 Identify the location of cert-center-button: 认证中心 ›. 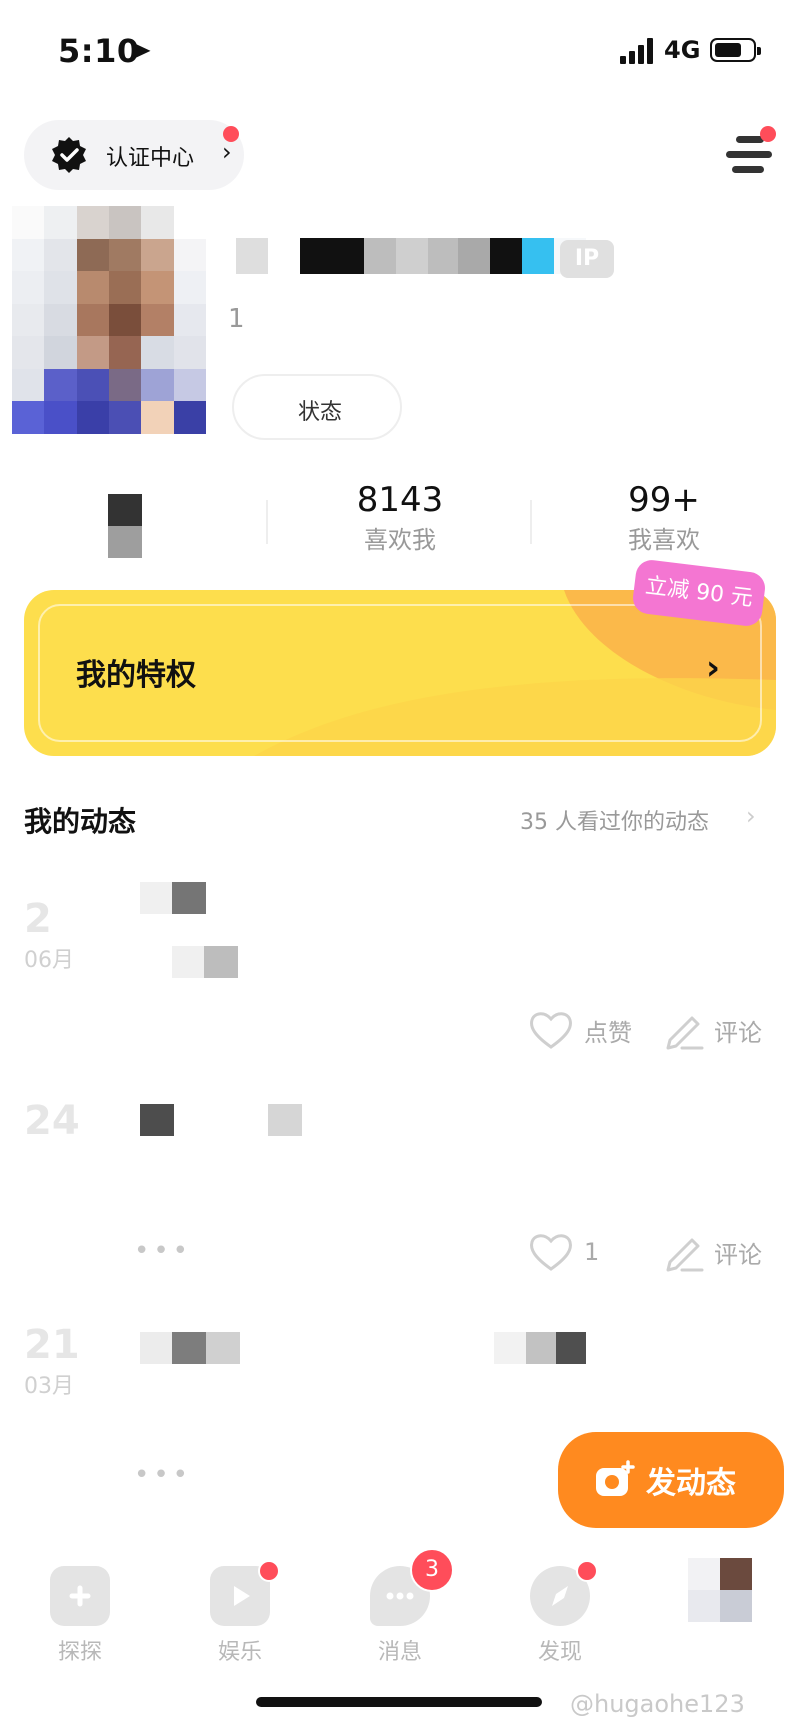
(134, 155).